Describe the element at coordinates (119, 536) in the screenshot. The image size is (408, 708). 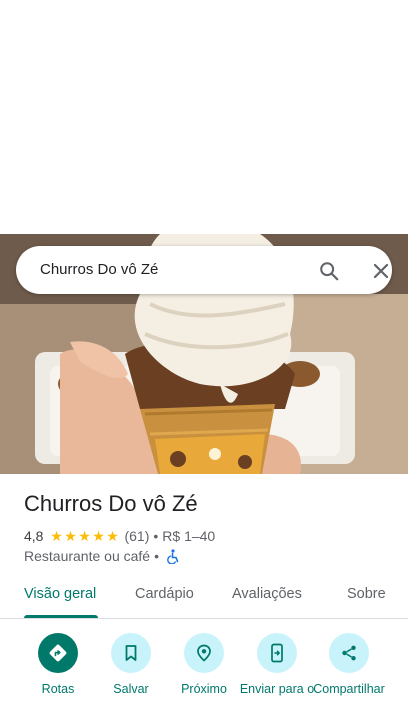
I see `rating-row: 4,8 ★ ★ ★ ★ ★ (61) • R$ 1–40` at that location.